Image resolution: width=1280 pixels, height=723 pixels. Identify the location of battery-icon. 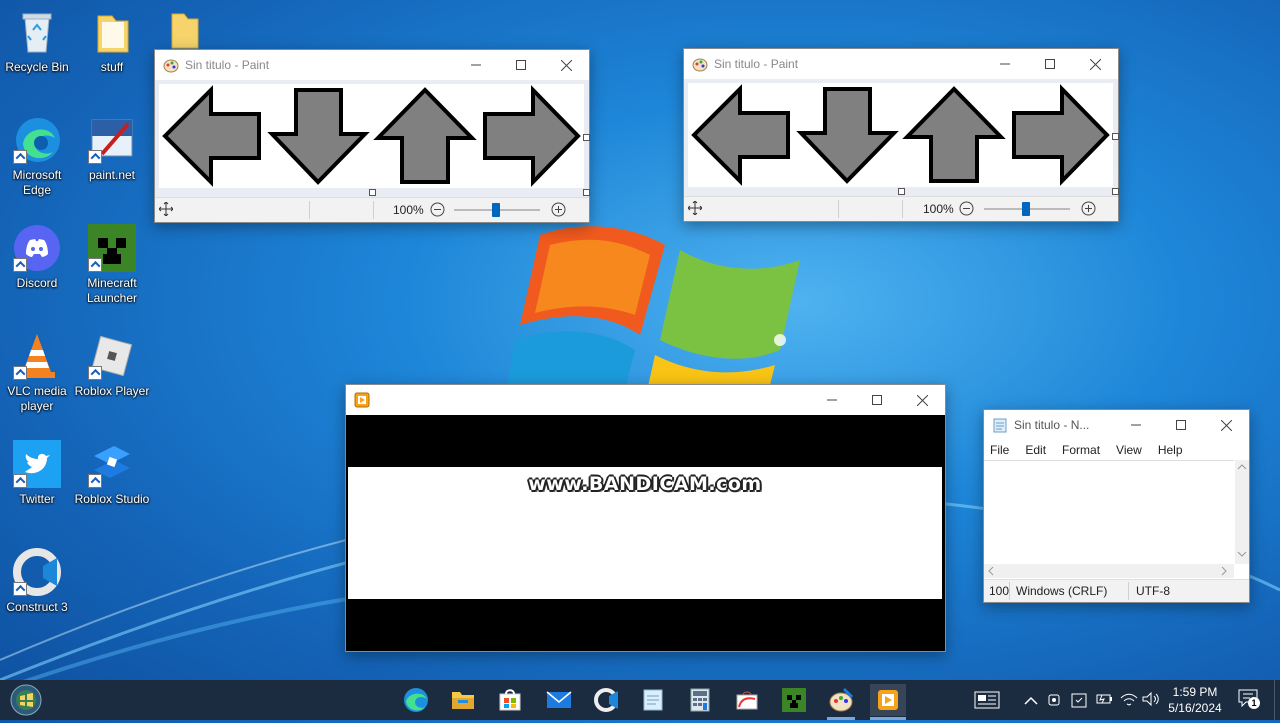
(1105, 700).